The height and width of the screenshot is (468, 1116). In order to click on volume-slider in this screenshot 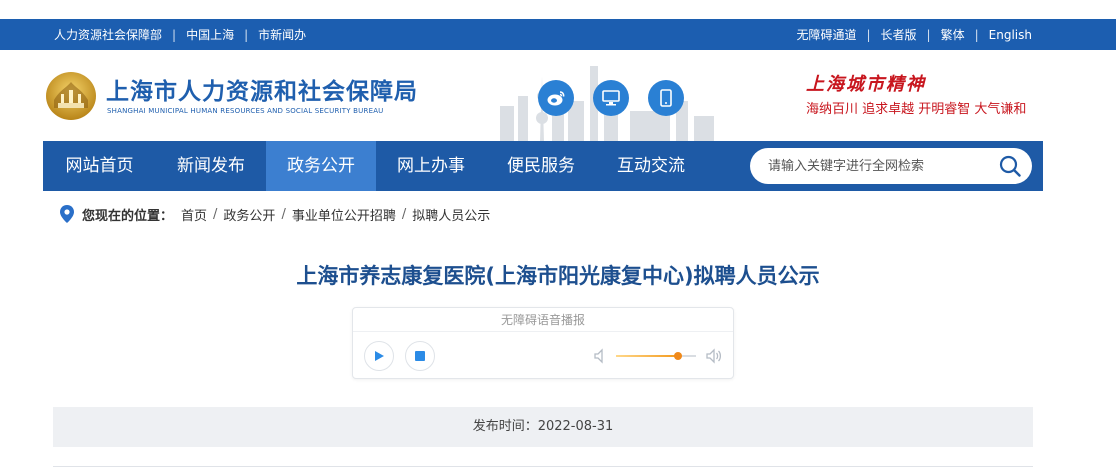, I will do `click(656, 356)`.